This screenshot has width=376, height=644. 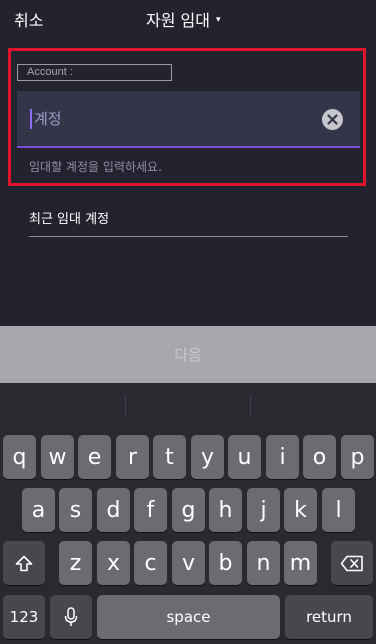 I want to click on backspace-key, so click(x=352, y=563).